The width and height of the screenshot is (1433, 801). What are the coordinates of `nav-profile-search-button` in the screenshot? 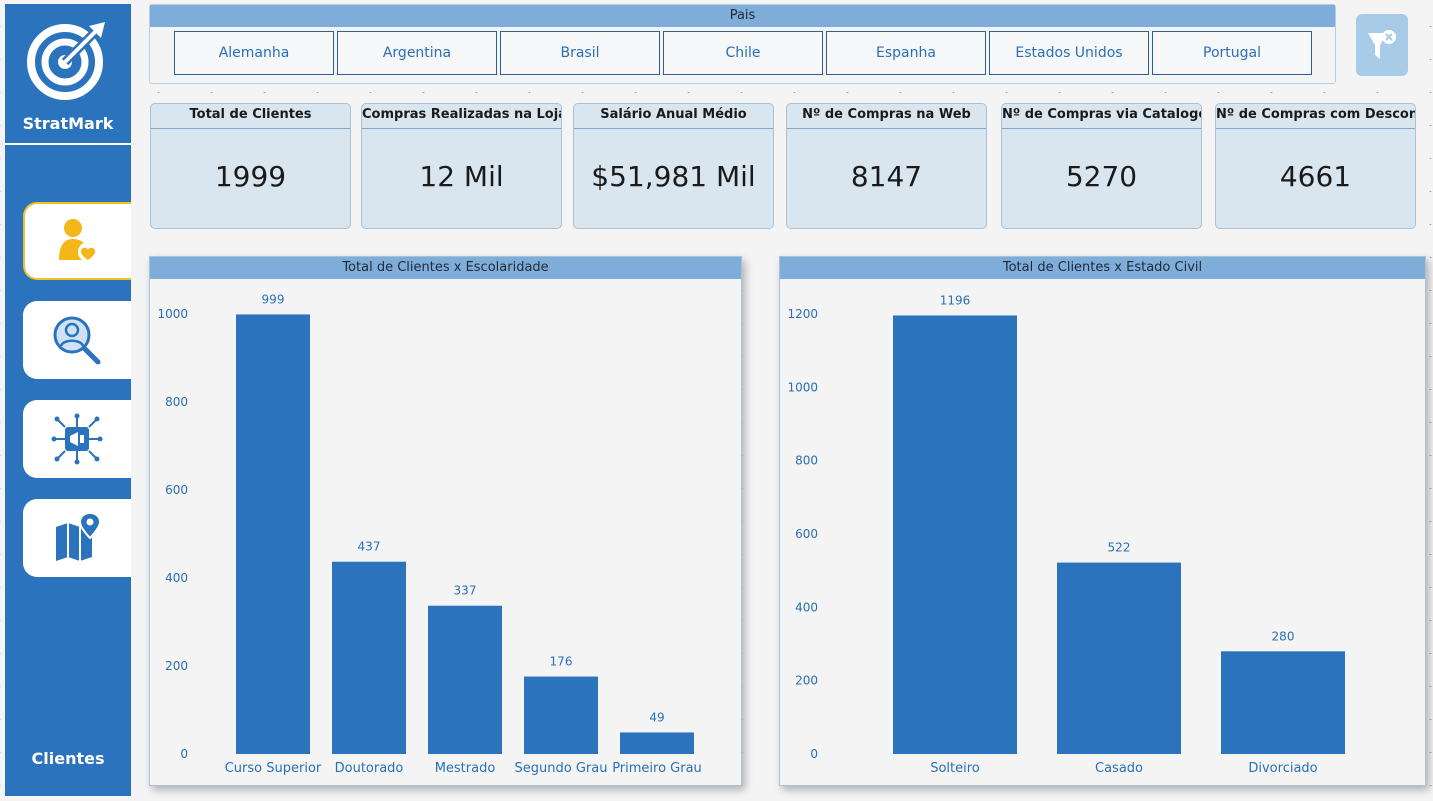 It's located at (77, 340).